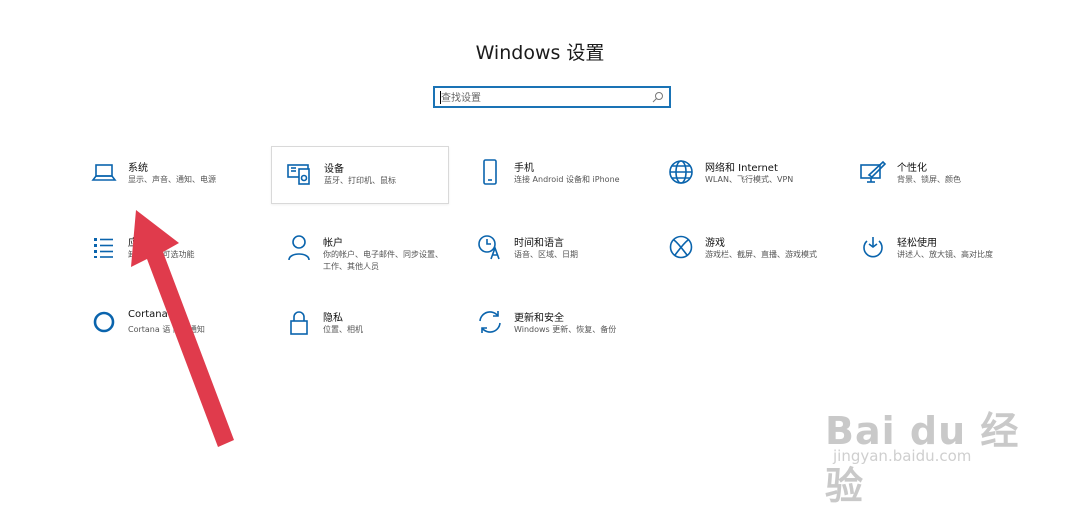 The width and height of the screenshot is (1080, 510). I want to click on tile-personalization: 个性化 背景、锁屏、颜色, so click(934, 175).